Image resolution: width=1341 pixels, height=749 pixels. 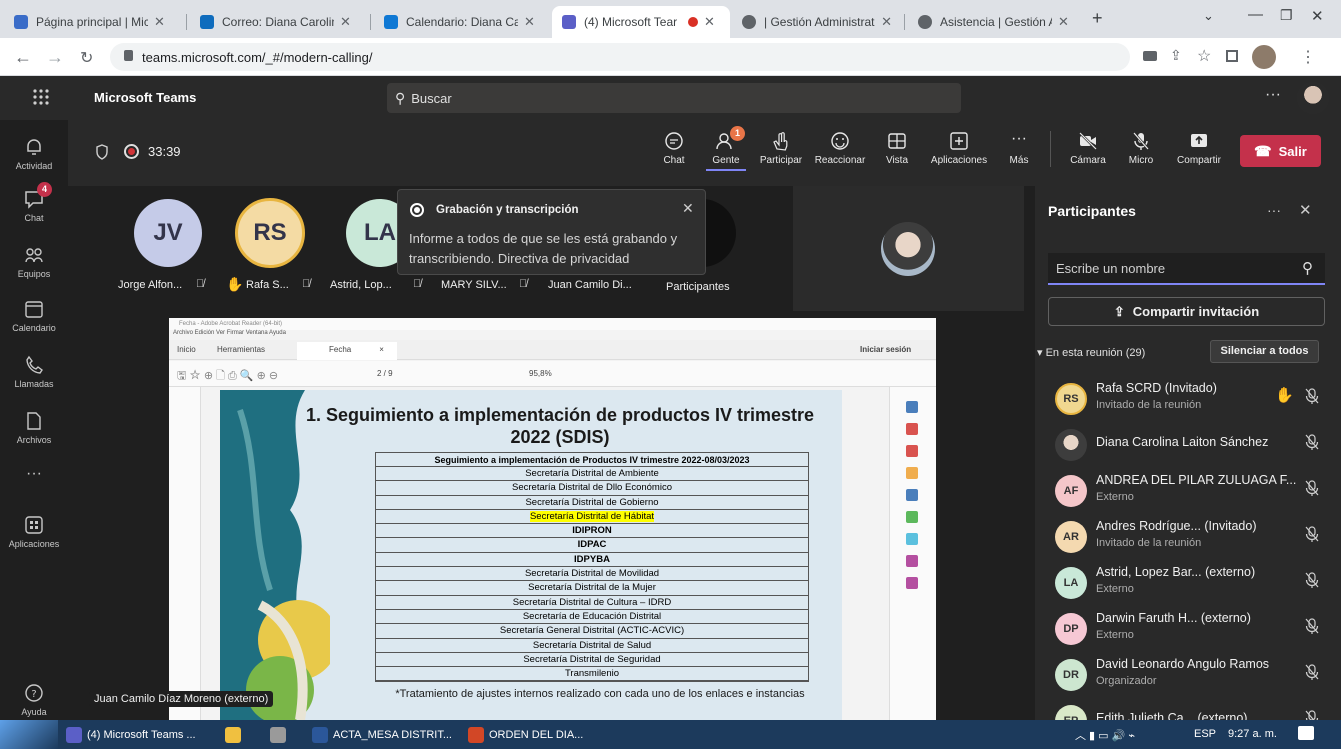 What do you see at coordinates (347, 351) in the screenshot?
I see `pdf-tab-doc: Fecha ×` at bounding box center [347, 351].